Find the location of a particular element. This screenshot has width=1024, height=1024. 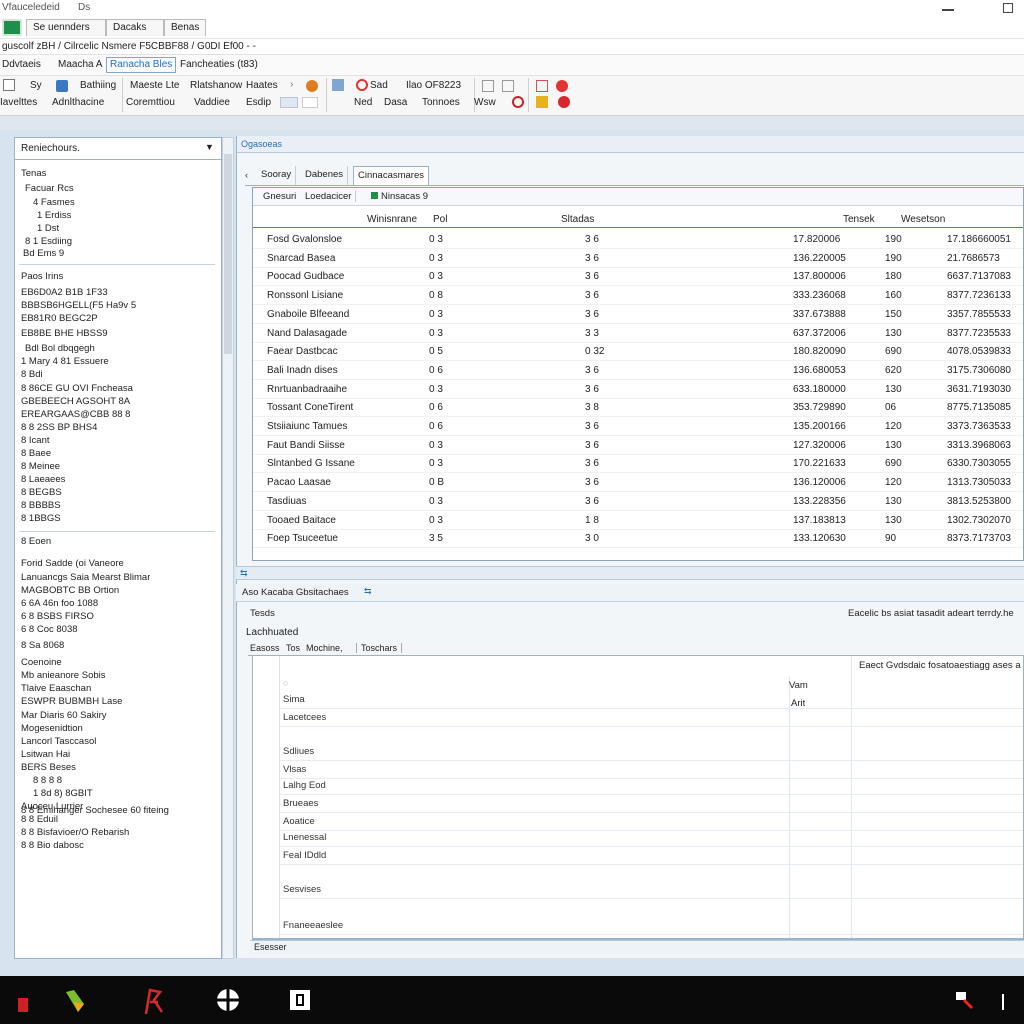

subtab-3-active: Cinnacasmares is located at coordinates (391, 175).